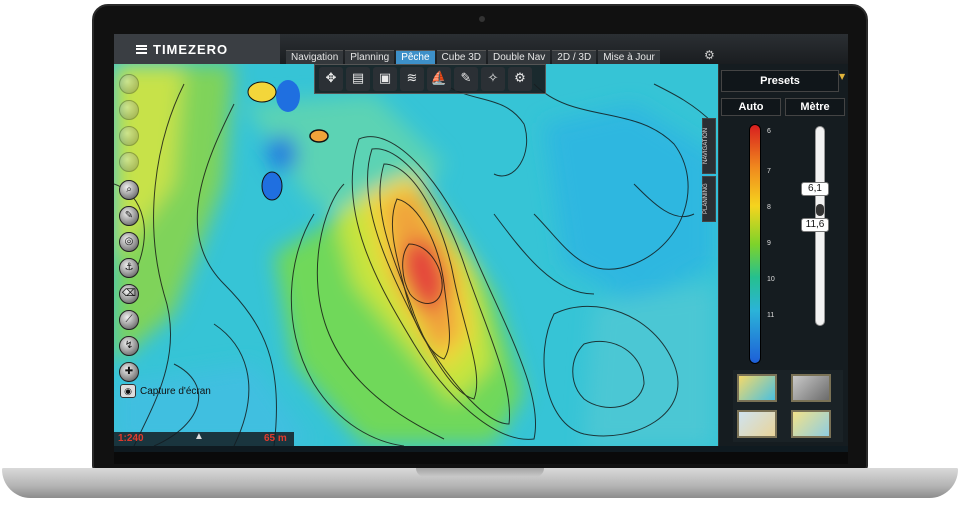 The image size is (960, 522). I want to click on layers-icon: ▣, so click(385, 79).